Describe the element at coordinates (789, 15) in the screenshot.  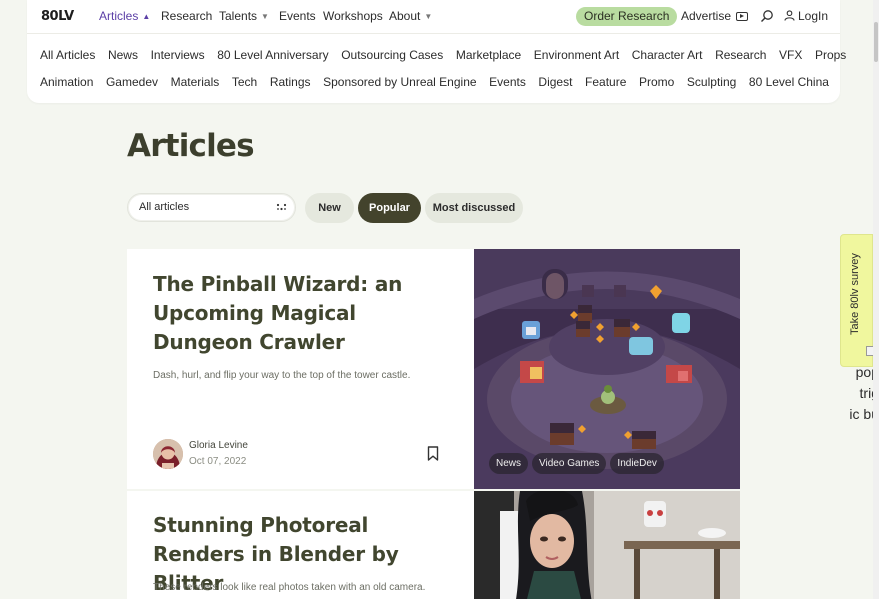
I see `user-icon` at that location.